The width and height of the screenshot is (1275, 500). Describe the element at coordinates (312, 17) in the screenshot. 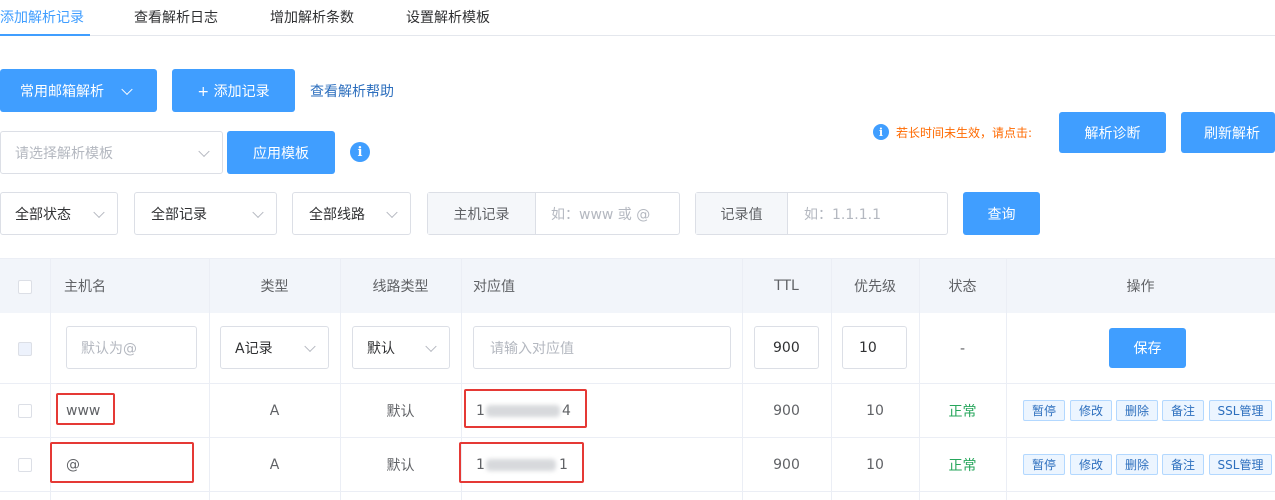

I see `tab-increase-count: 增加解析条数` at that location.